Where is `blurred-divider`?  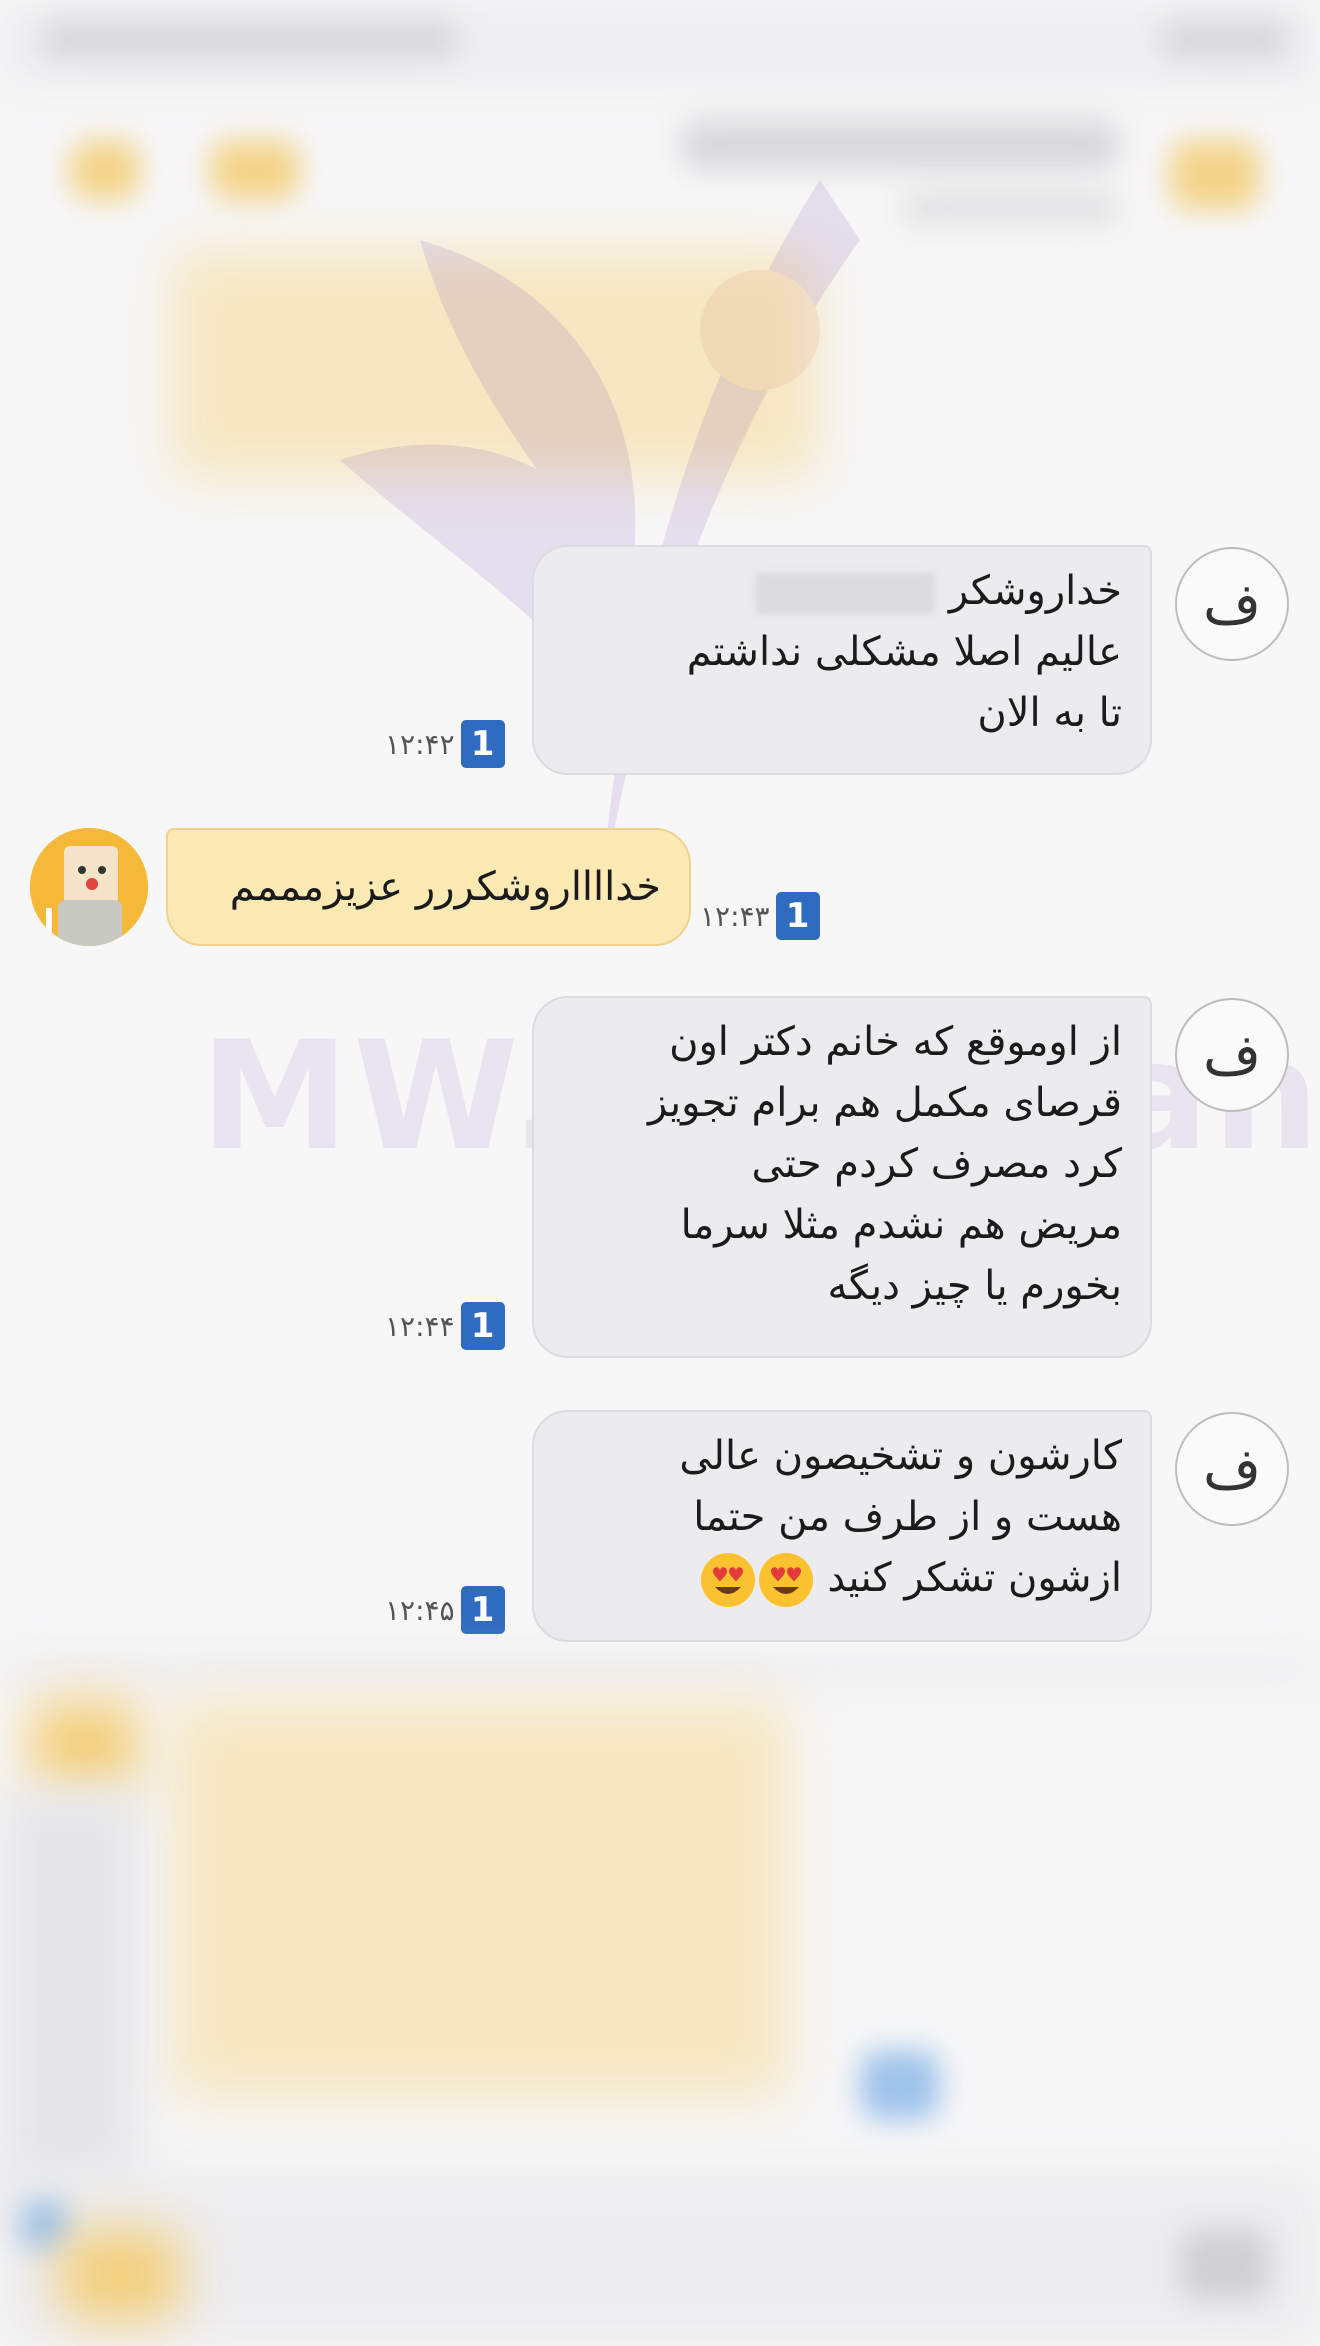
blurred-divider is located at coordinates (660, 1670).